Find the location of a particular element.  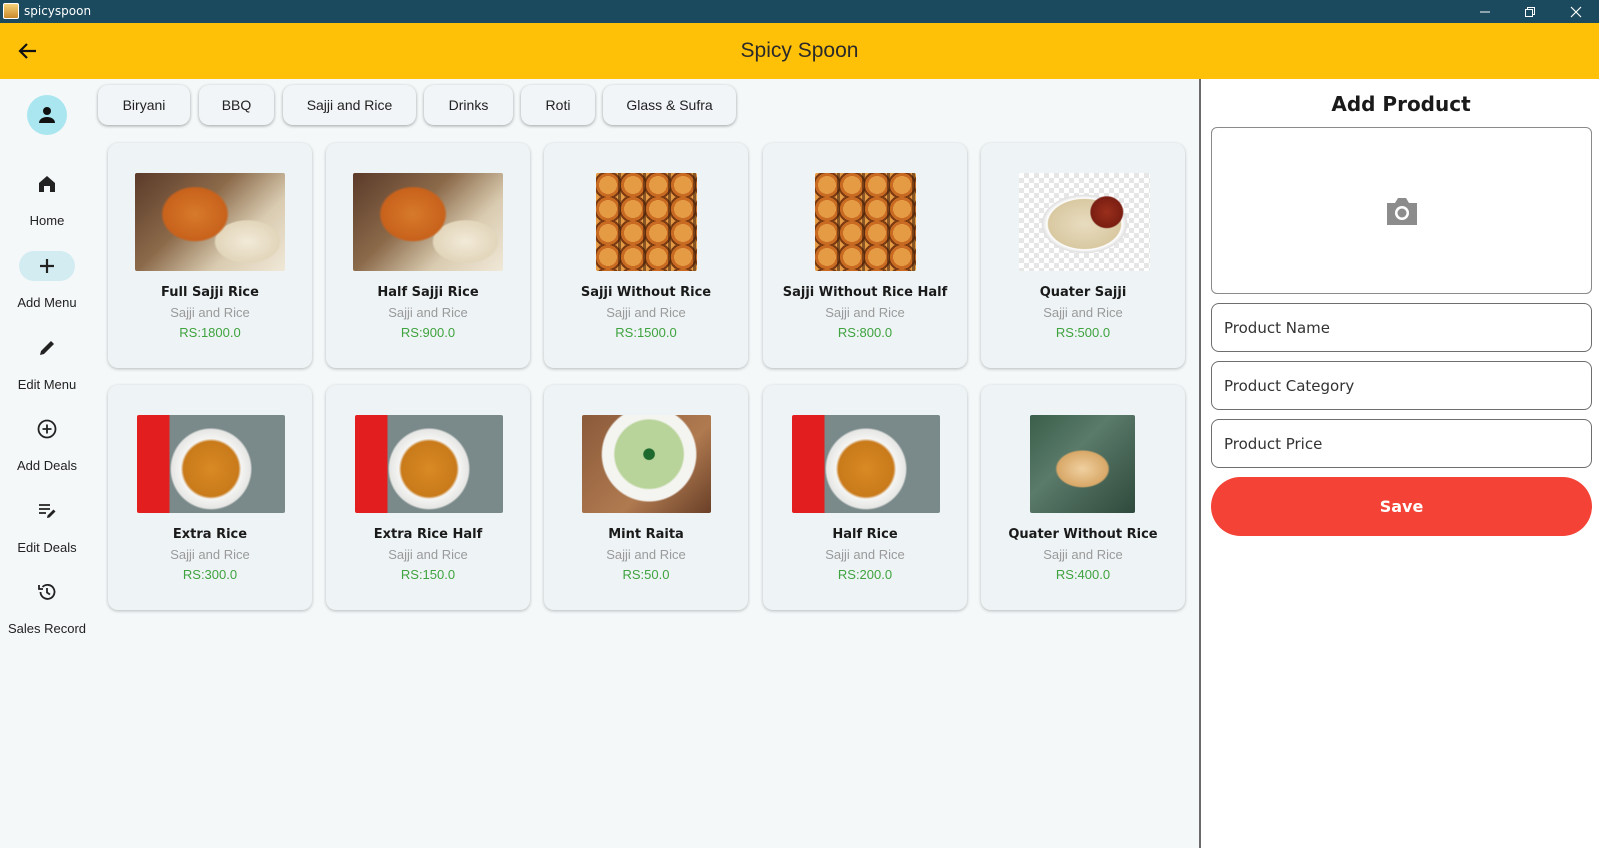

panel-title: Add Product is located at coordinates (1401, 104).